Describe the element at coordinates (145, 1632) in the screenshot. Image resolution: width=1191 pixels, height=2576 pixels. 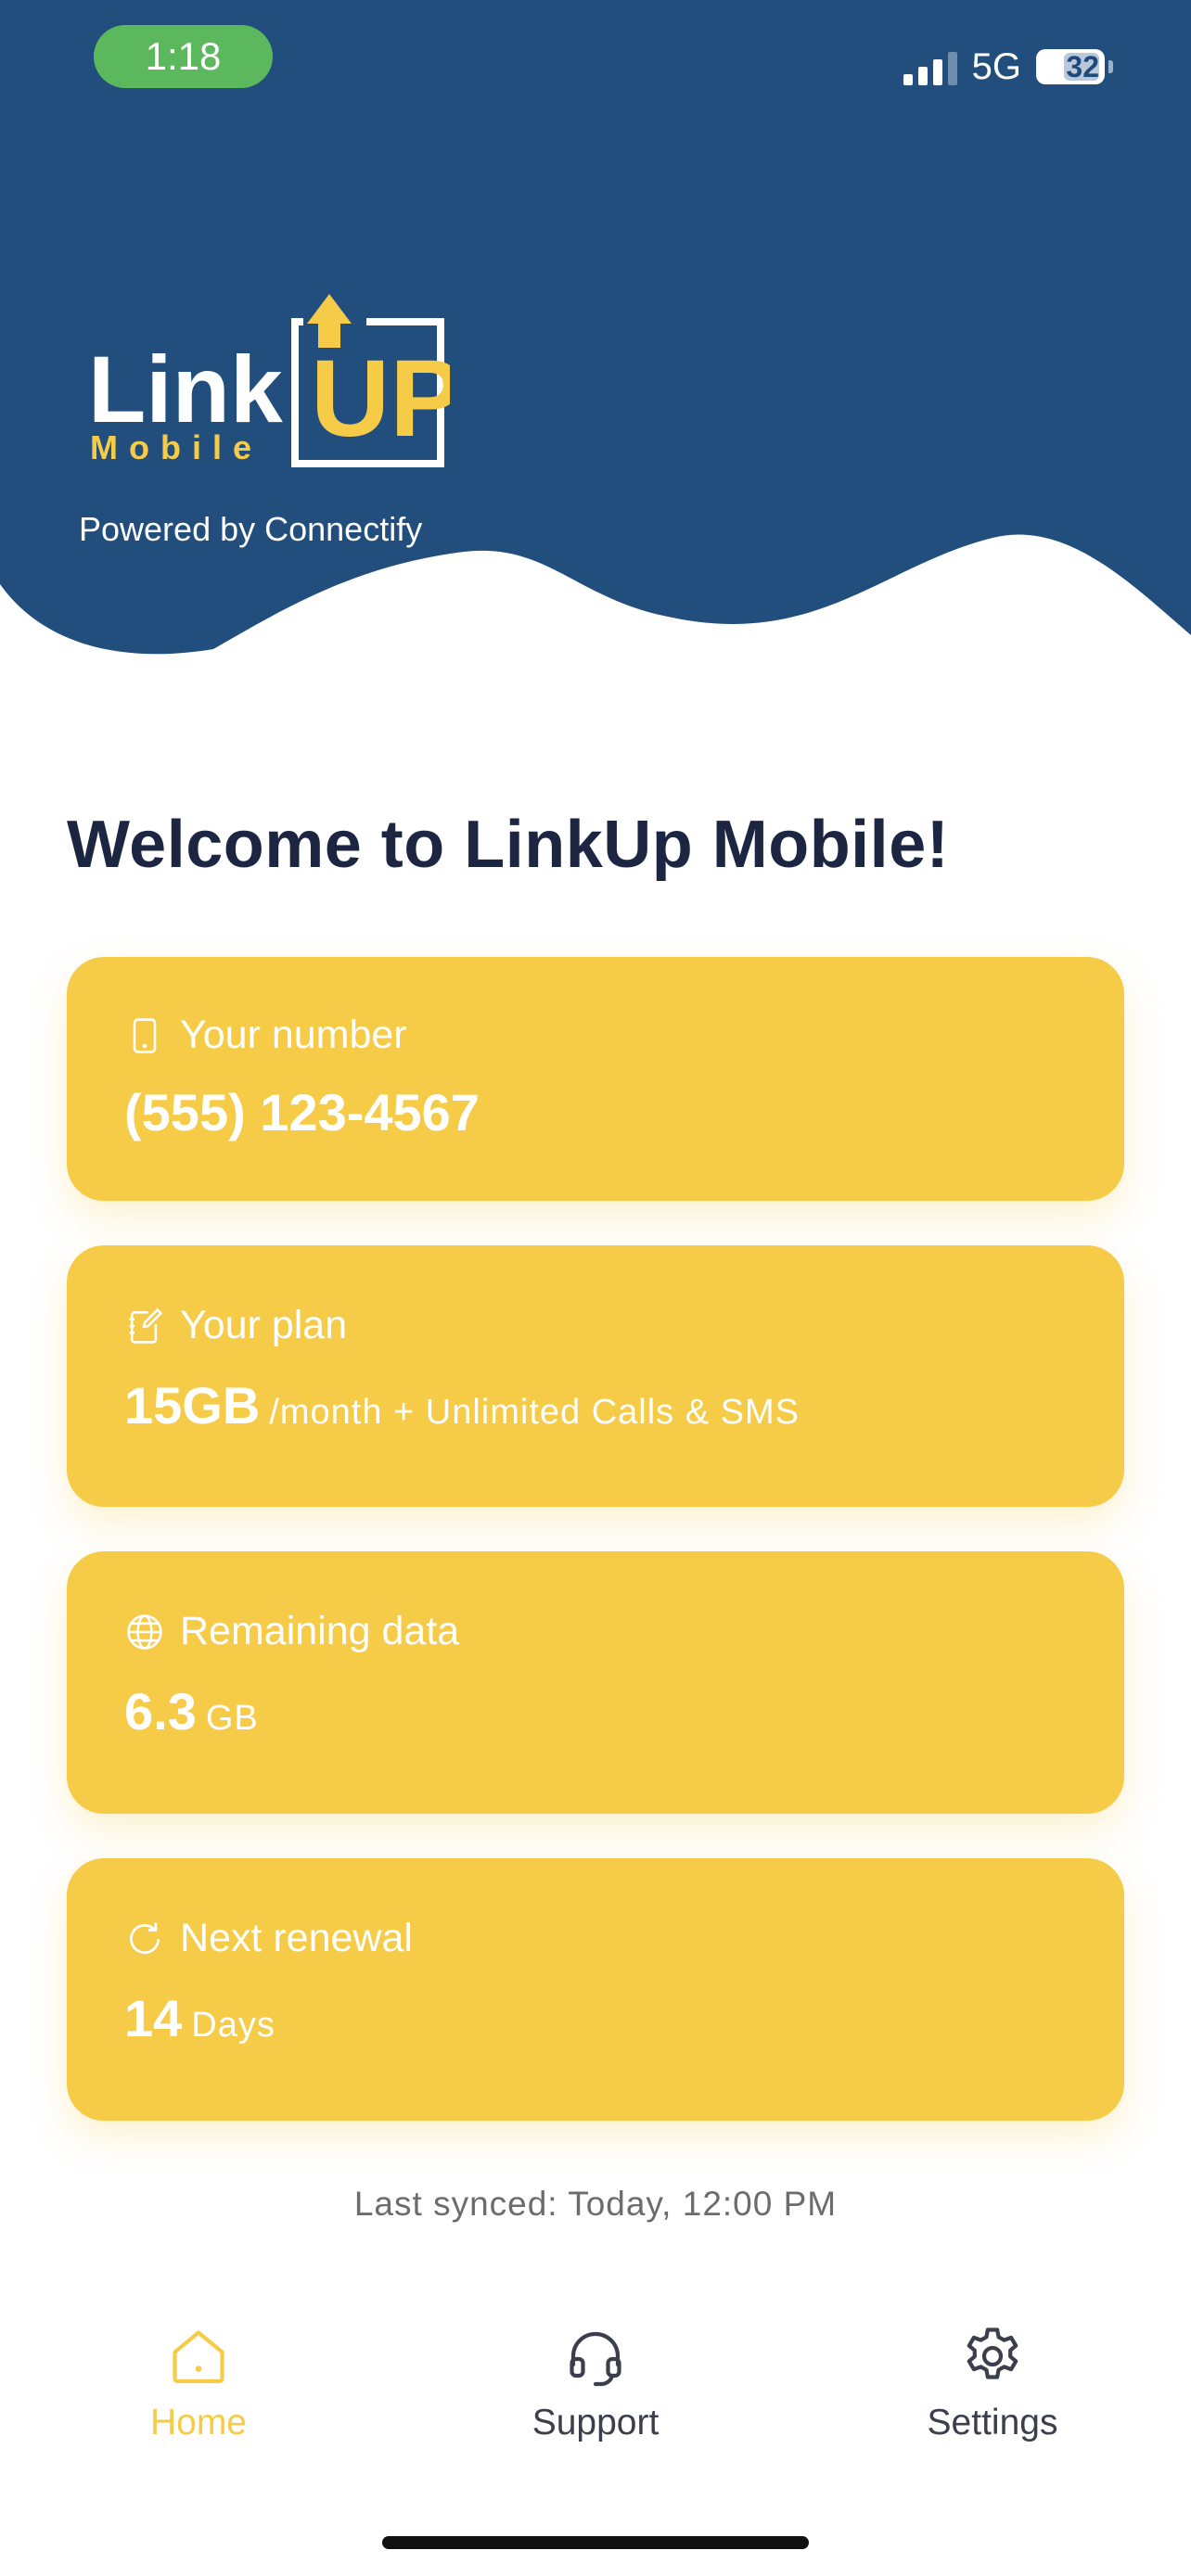
I see `globe-icon` at that location.